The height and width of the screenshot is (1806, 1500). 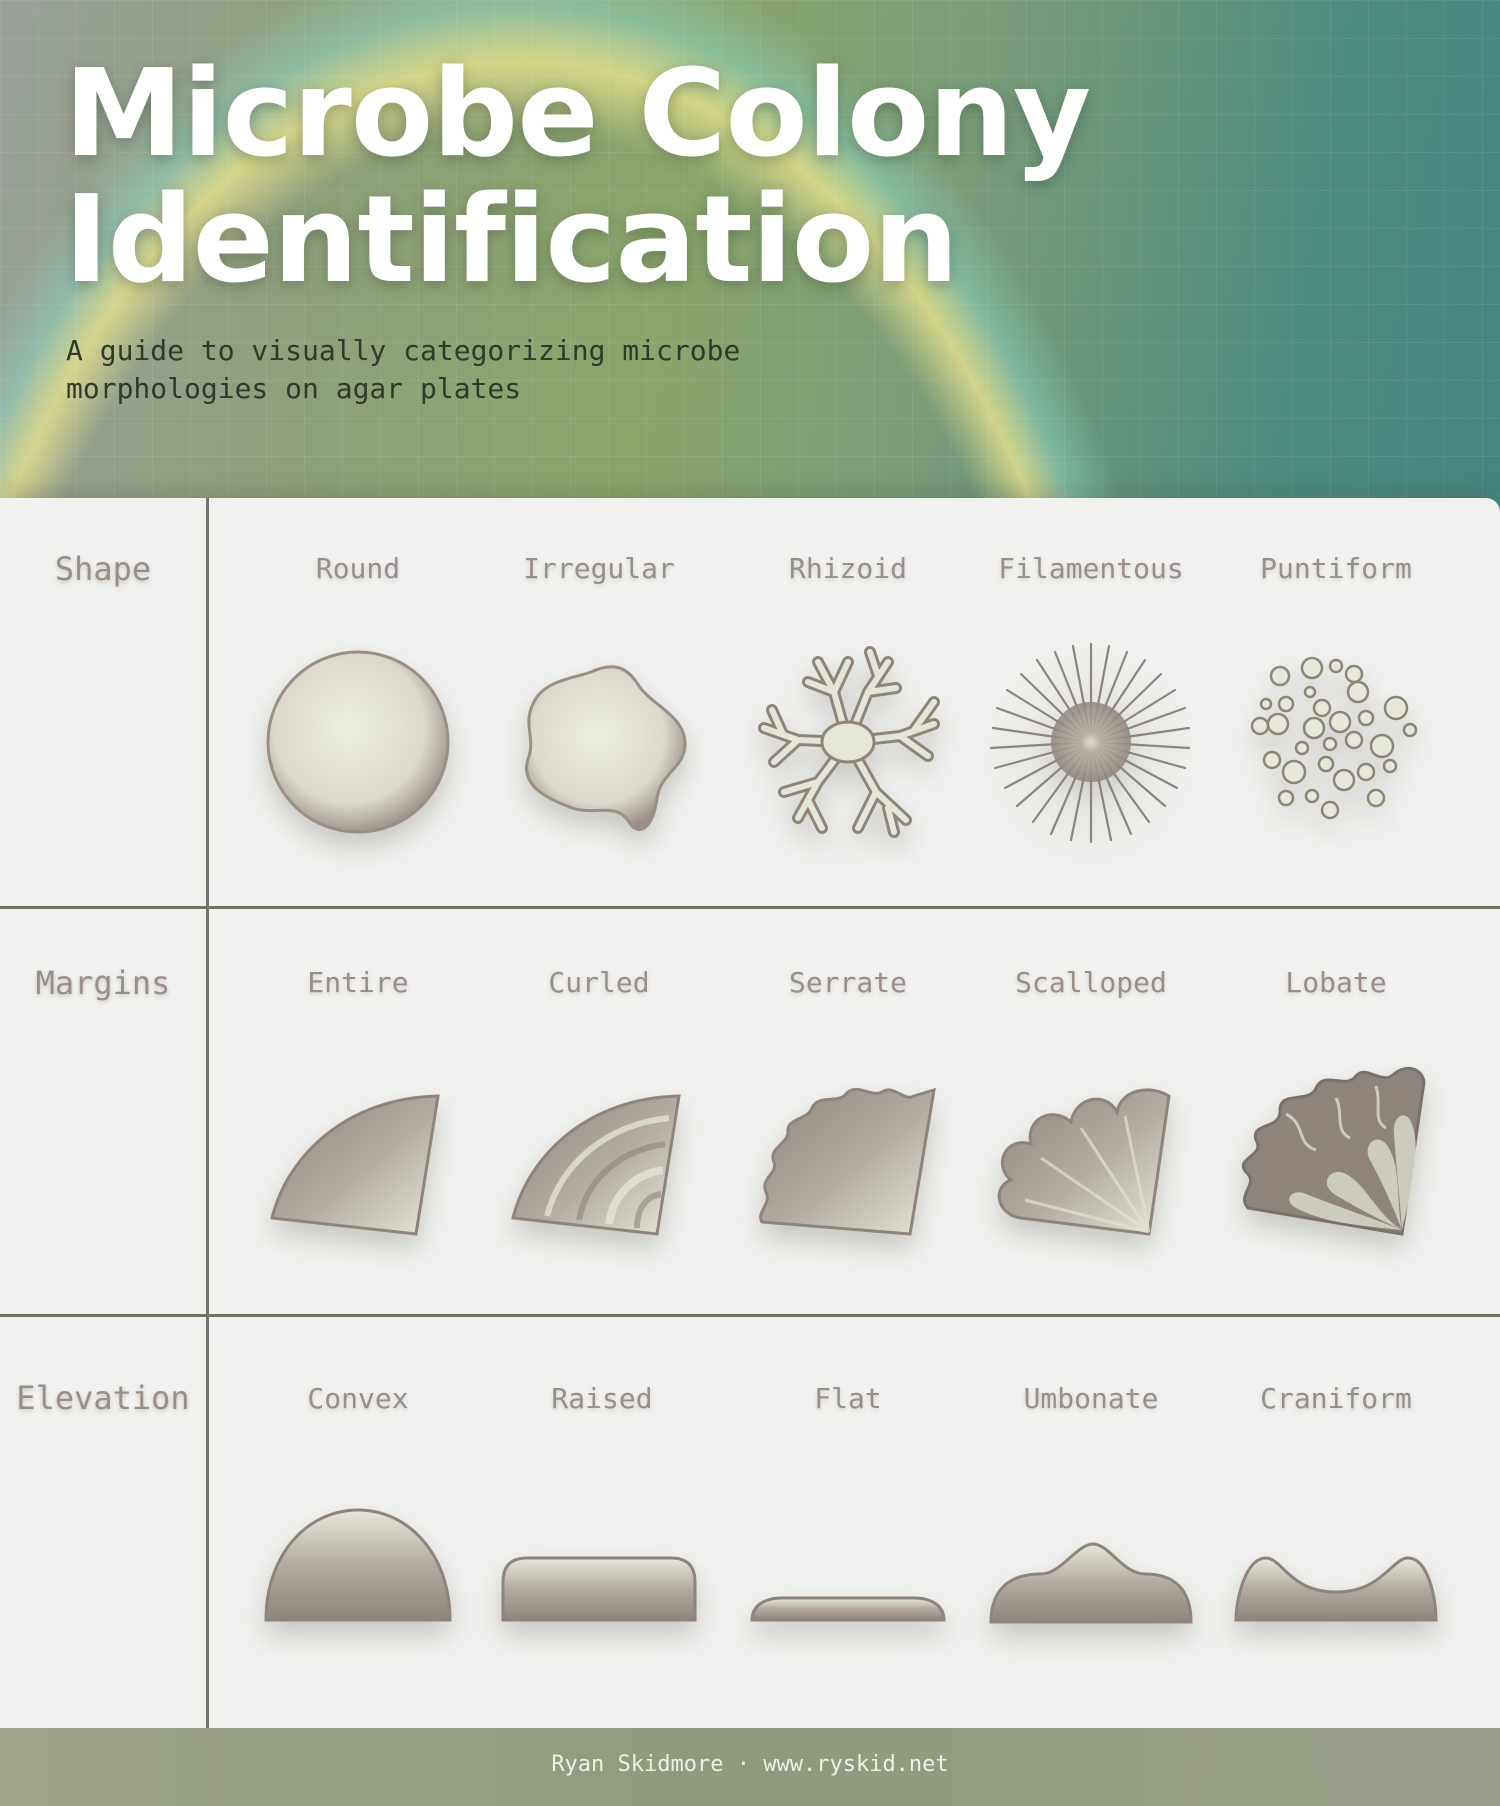 What do you see at coordinates (358, 1164) in the screenshot?
I see `entire-margin-icon` at bounding box center [358, 1164].